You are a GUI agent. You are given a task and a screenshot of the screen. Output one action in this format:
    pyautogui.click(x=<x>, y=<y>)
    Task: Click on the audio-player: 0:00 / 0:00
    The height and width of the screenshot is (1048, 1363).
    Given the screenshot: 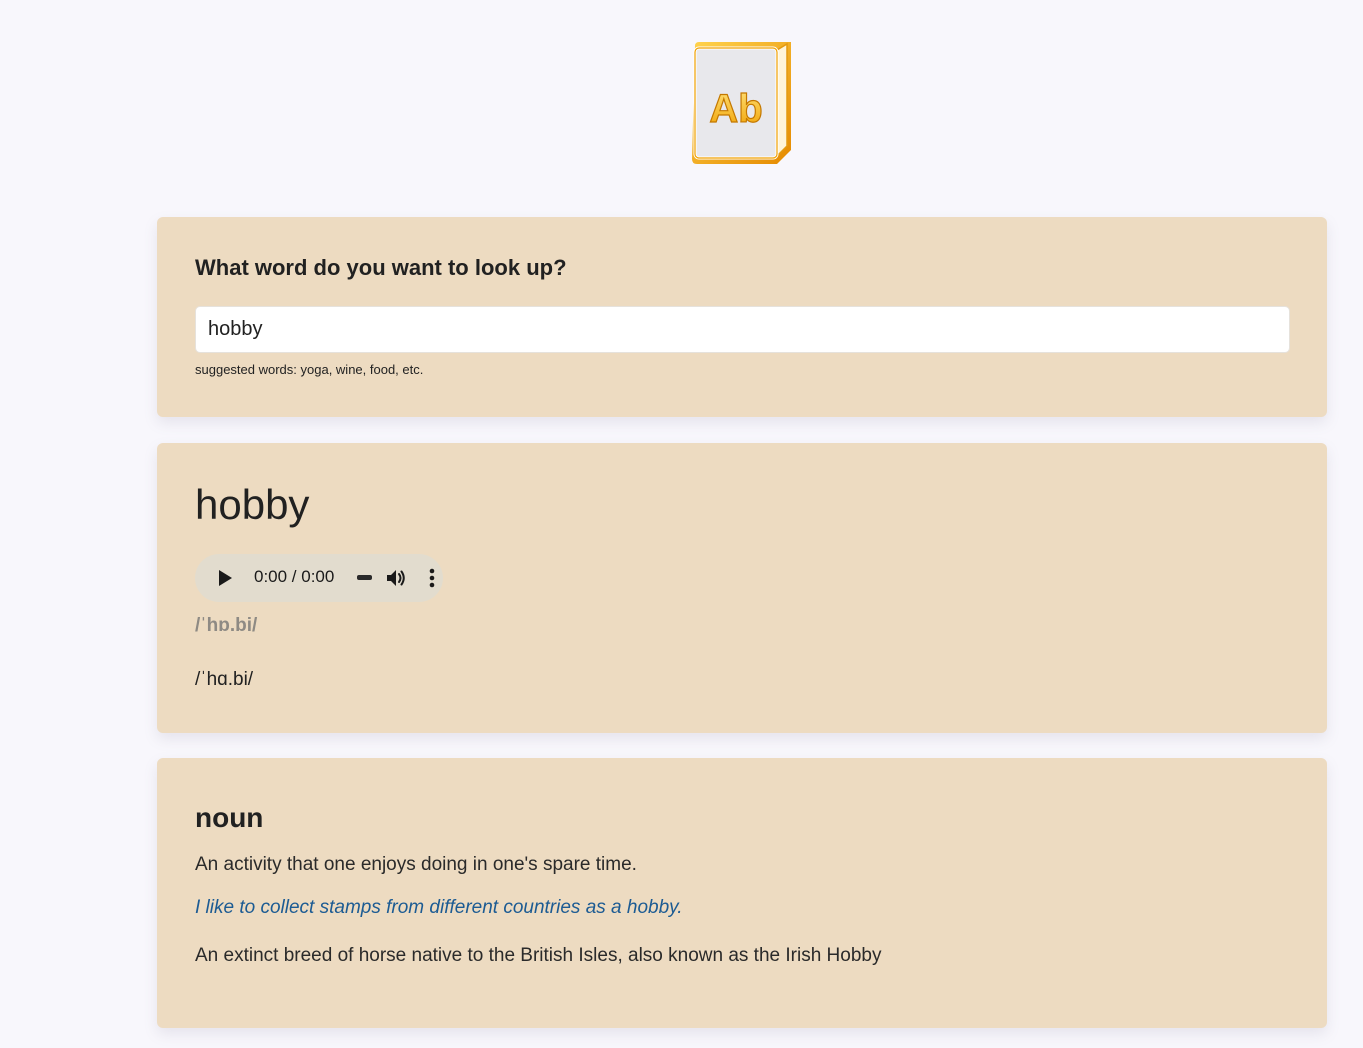 What is the action you would take?
    pyautogui.click(x=319, y=578)
    